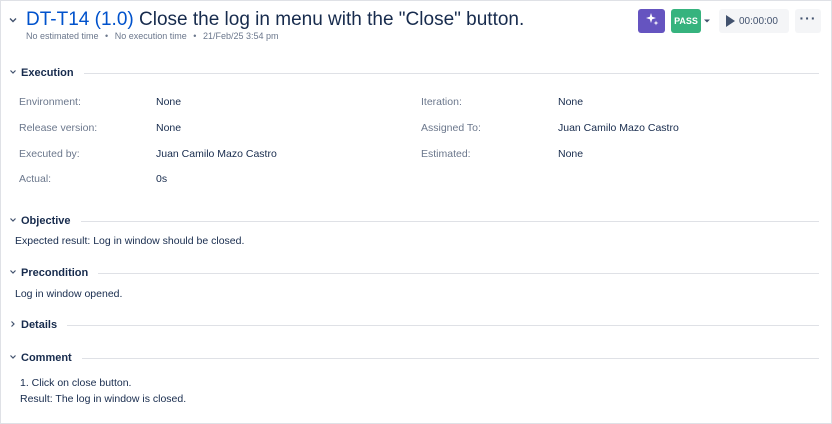 The height and width of the screenshot is (424, 832). Describe the element at coordinates (35, 179) in the screenshot. I see `actual-label: Actual:` at that location.